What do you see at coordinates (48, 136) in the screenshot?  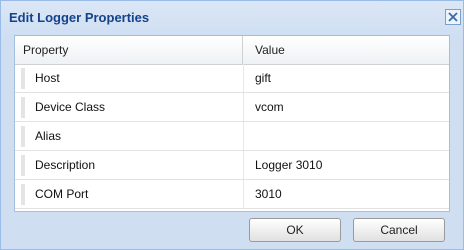 I see `property-name: Alias` at bounding box center [48, 136].